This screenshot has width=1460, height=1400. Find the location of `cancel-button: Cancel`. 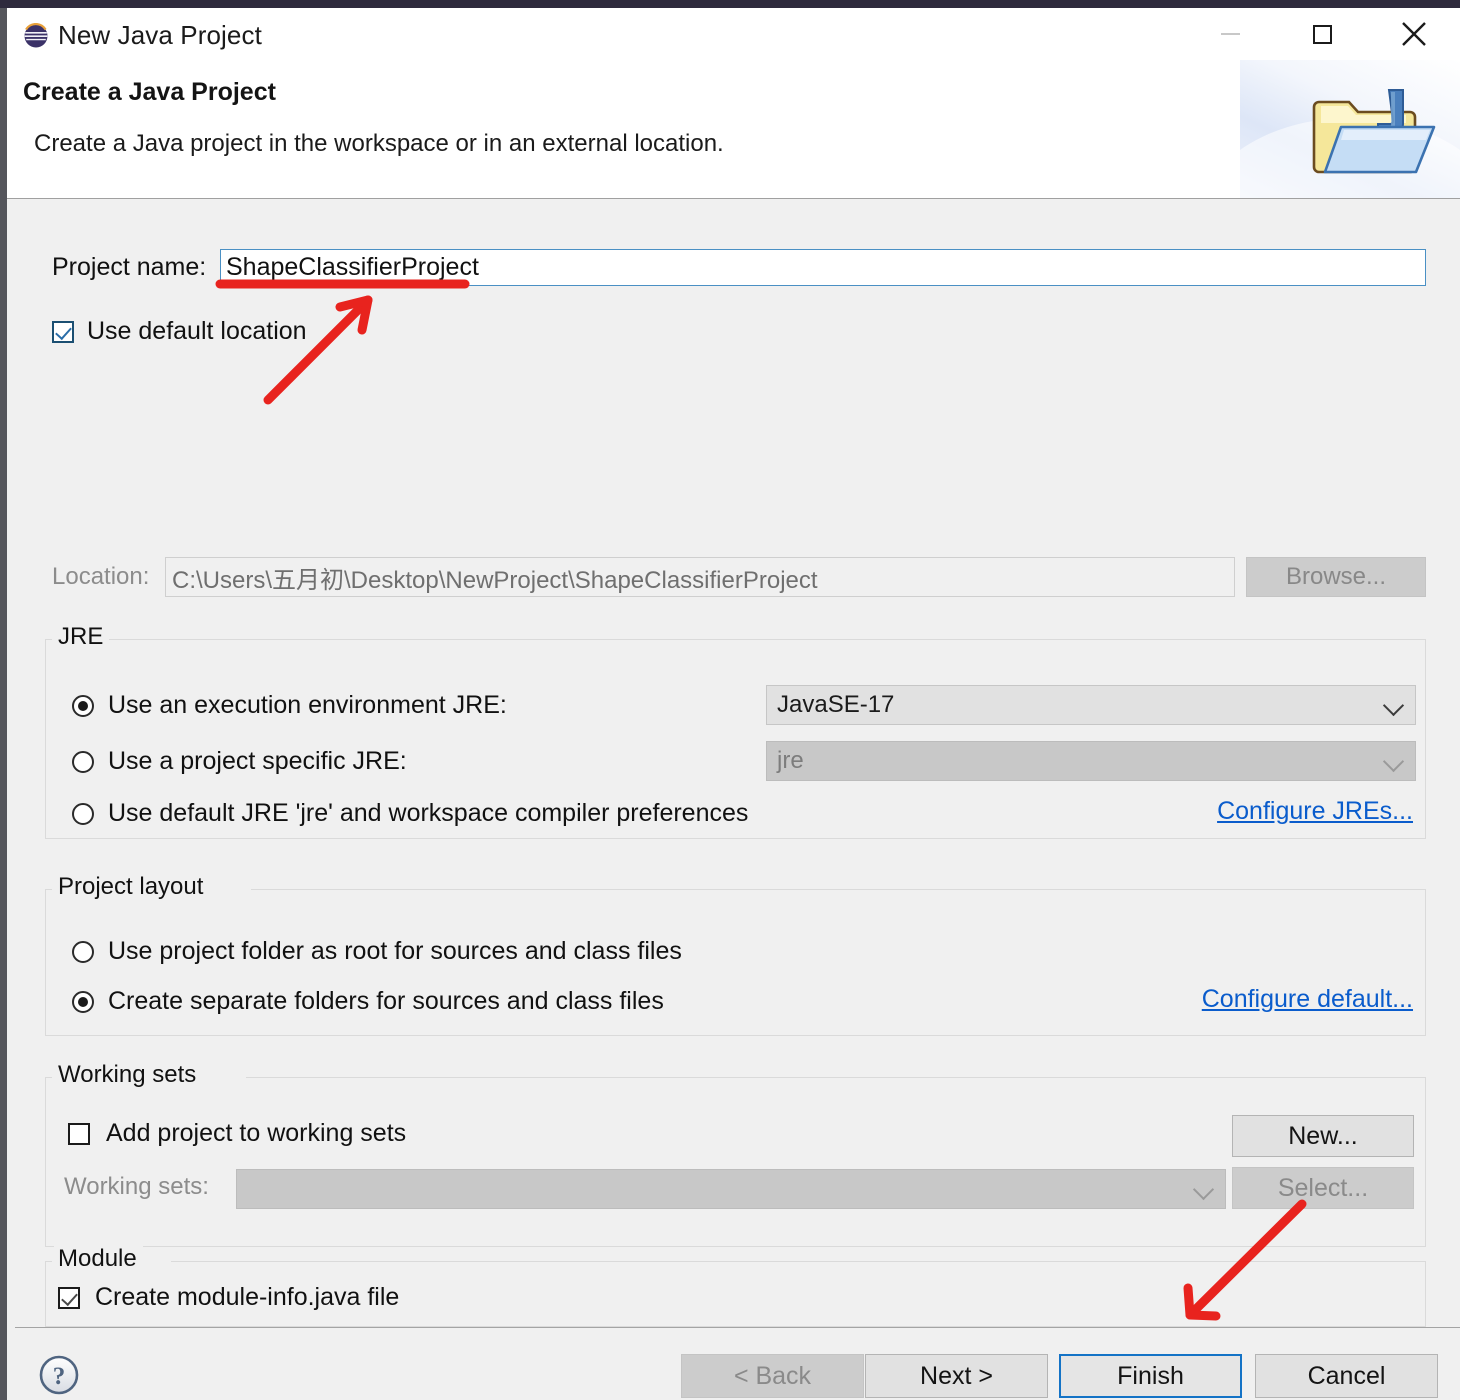

cancel-button: Cancel is located at coordinates (1346, 1376).